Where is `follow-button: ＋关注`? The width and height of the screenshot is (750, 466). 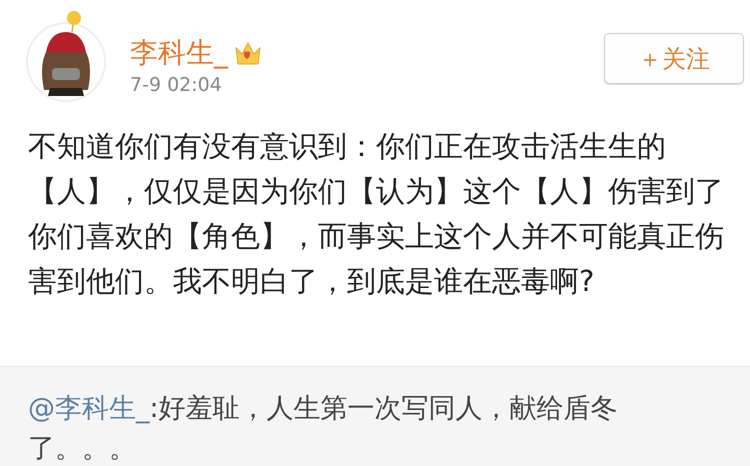
follow-button: ＋关注 is located at coordinates (674, 58).